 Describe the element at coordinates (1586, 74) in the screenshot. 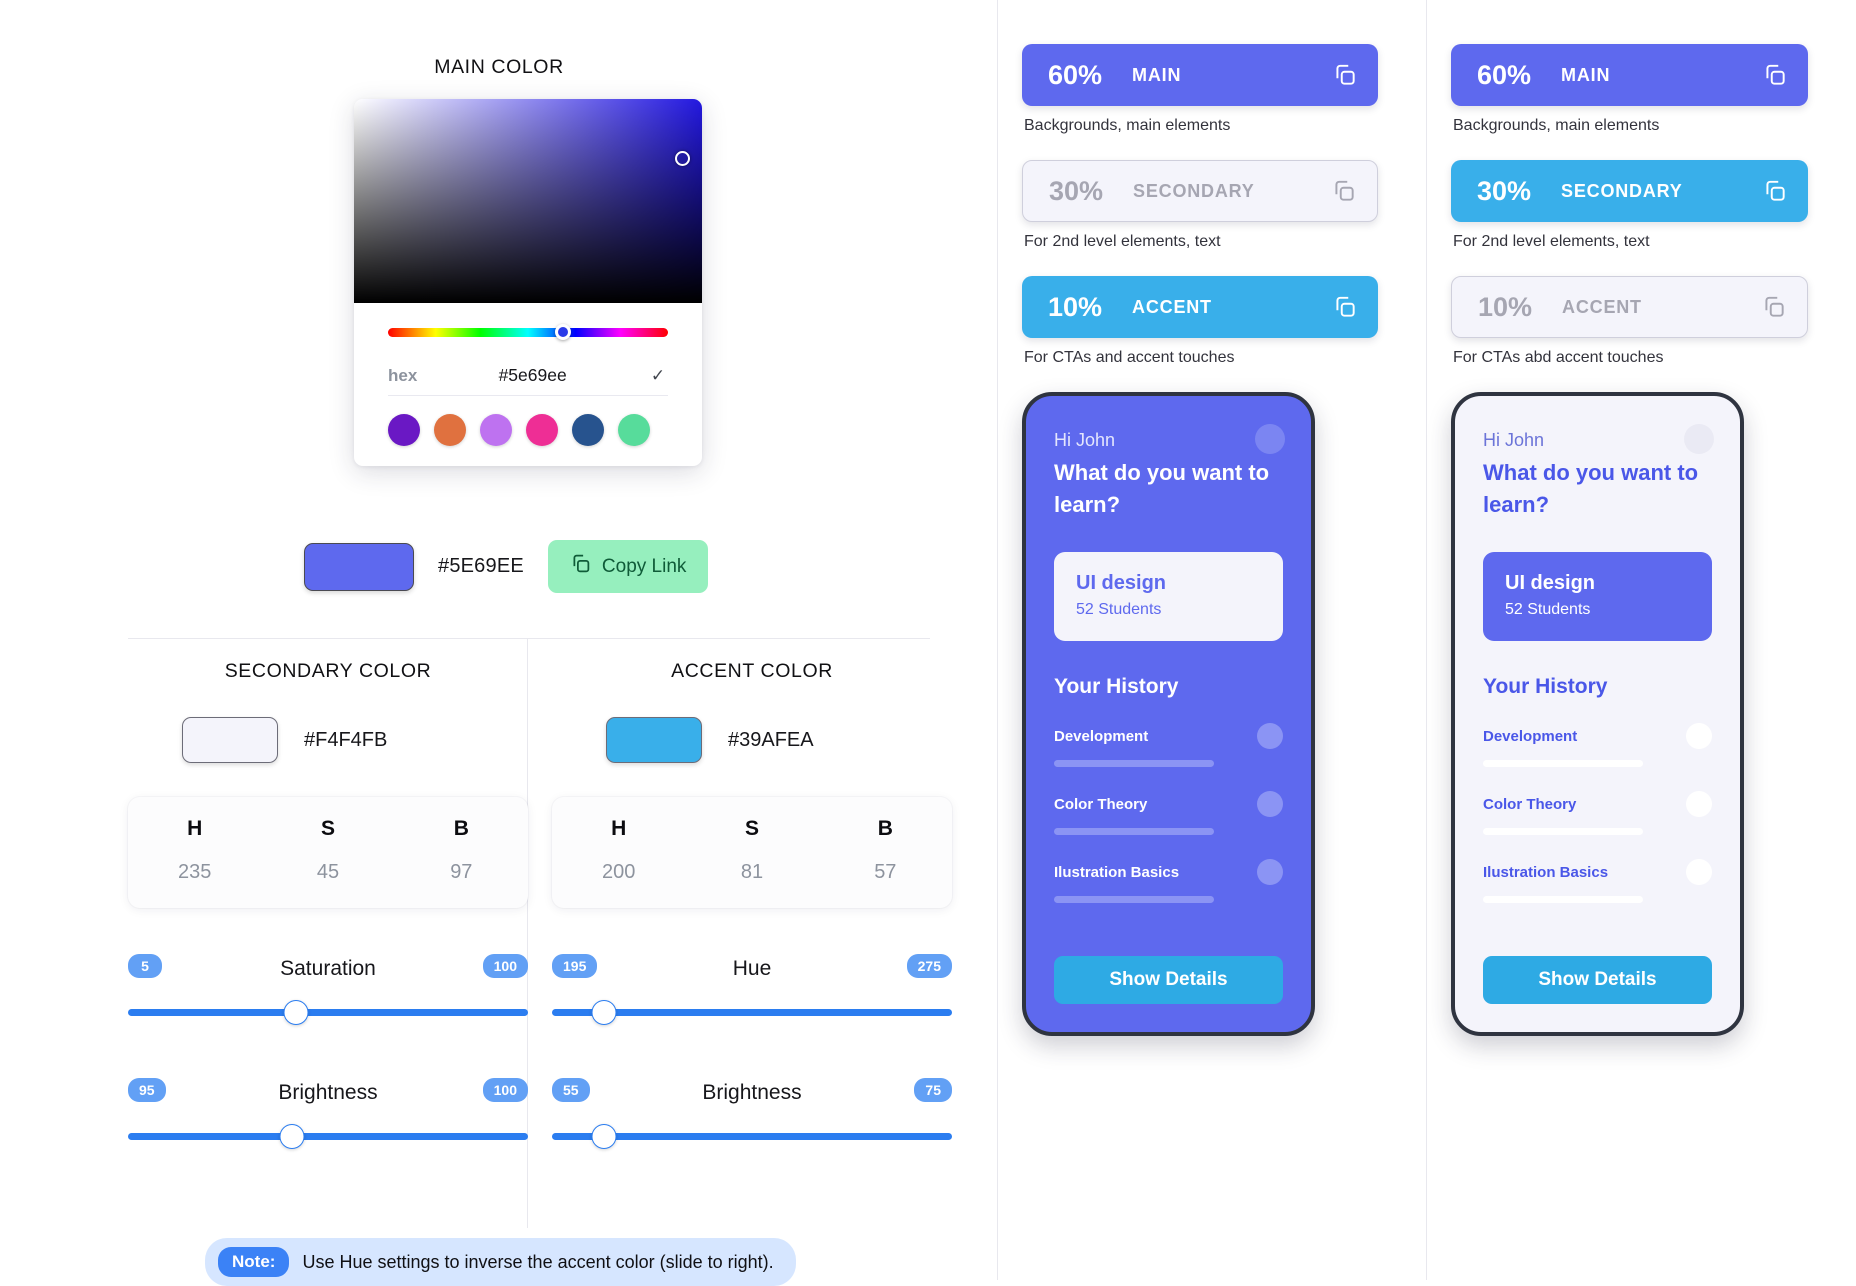

I see `ratio-label-main-inverse: MAIN` at that location.